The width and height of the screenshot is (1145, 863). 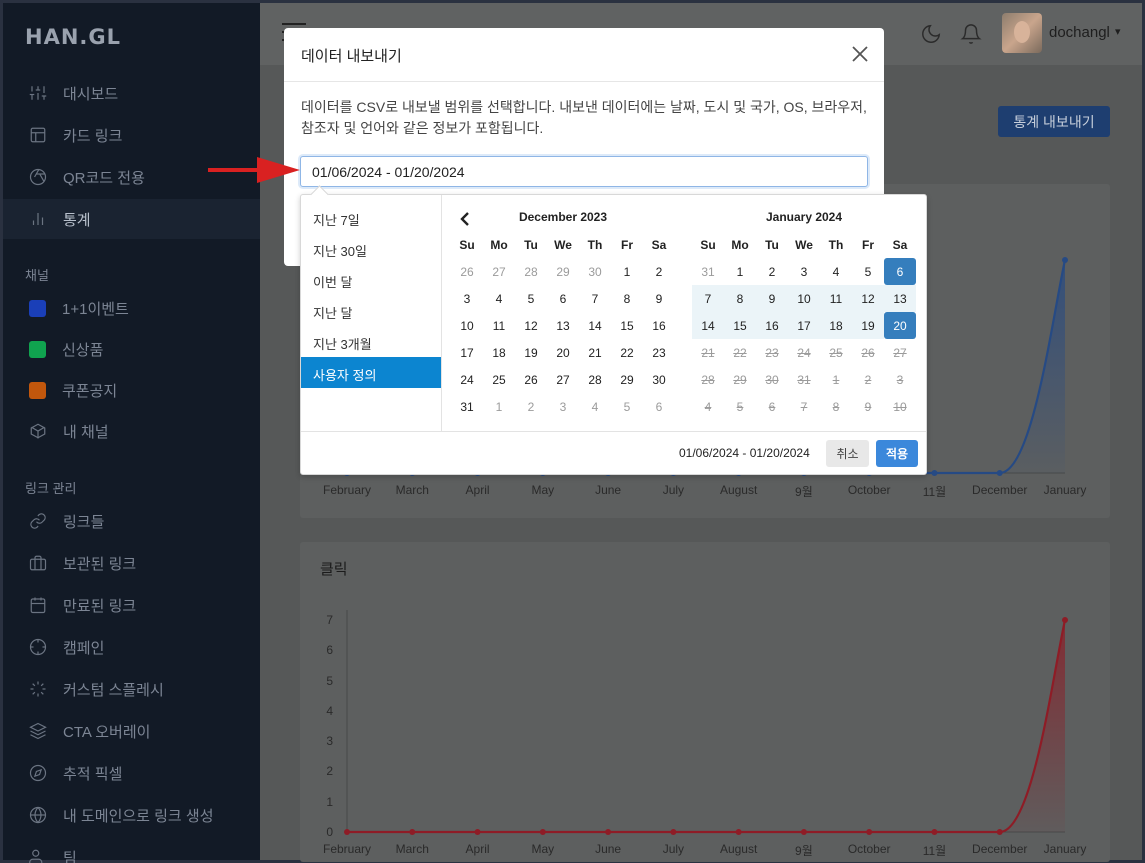 I want to click on moon-icon, so click(x=931, y=34).